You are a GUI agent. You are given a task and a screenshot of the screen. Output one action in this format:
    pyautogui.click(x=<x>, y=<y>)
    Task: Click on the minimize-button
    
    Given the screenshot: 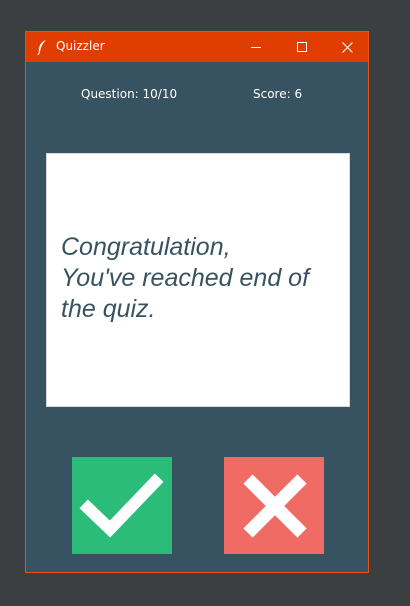 What is the action you would take?
    pyautogui.click(x=256, y=47)
    